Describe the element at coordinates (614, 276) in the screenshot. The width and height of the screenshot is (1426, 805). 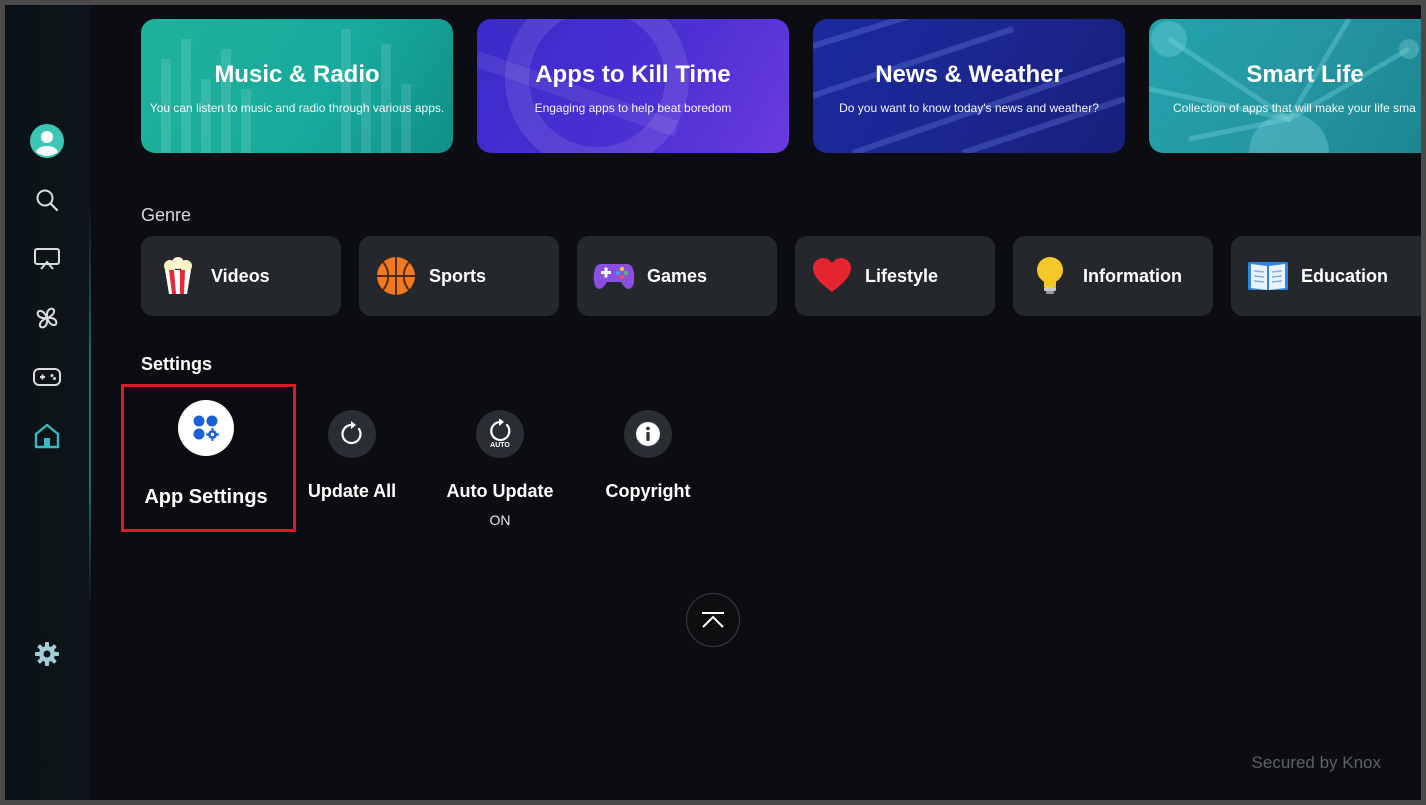
I see `gamepad-icon` at that location.